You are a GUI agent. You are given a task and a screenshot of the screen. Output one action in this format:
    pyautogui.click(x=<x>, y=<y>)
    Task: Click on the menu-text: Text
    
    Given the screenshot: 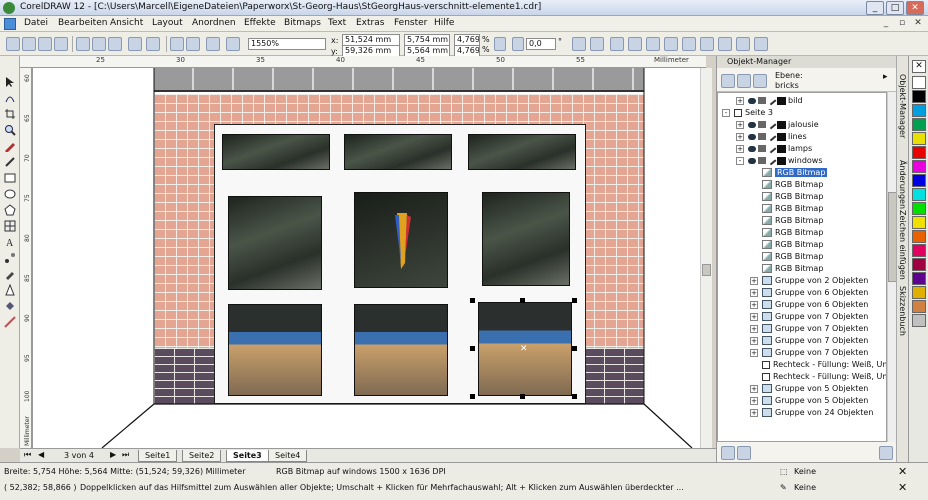 What is the action you would take?
    pyautogui.click(x=337, y=23)
    